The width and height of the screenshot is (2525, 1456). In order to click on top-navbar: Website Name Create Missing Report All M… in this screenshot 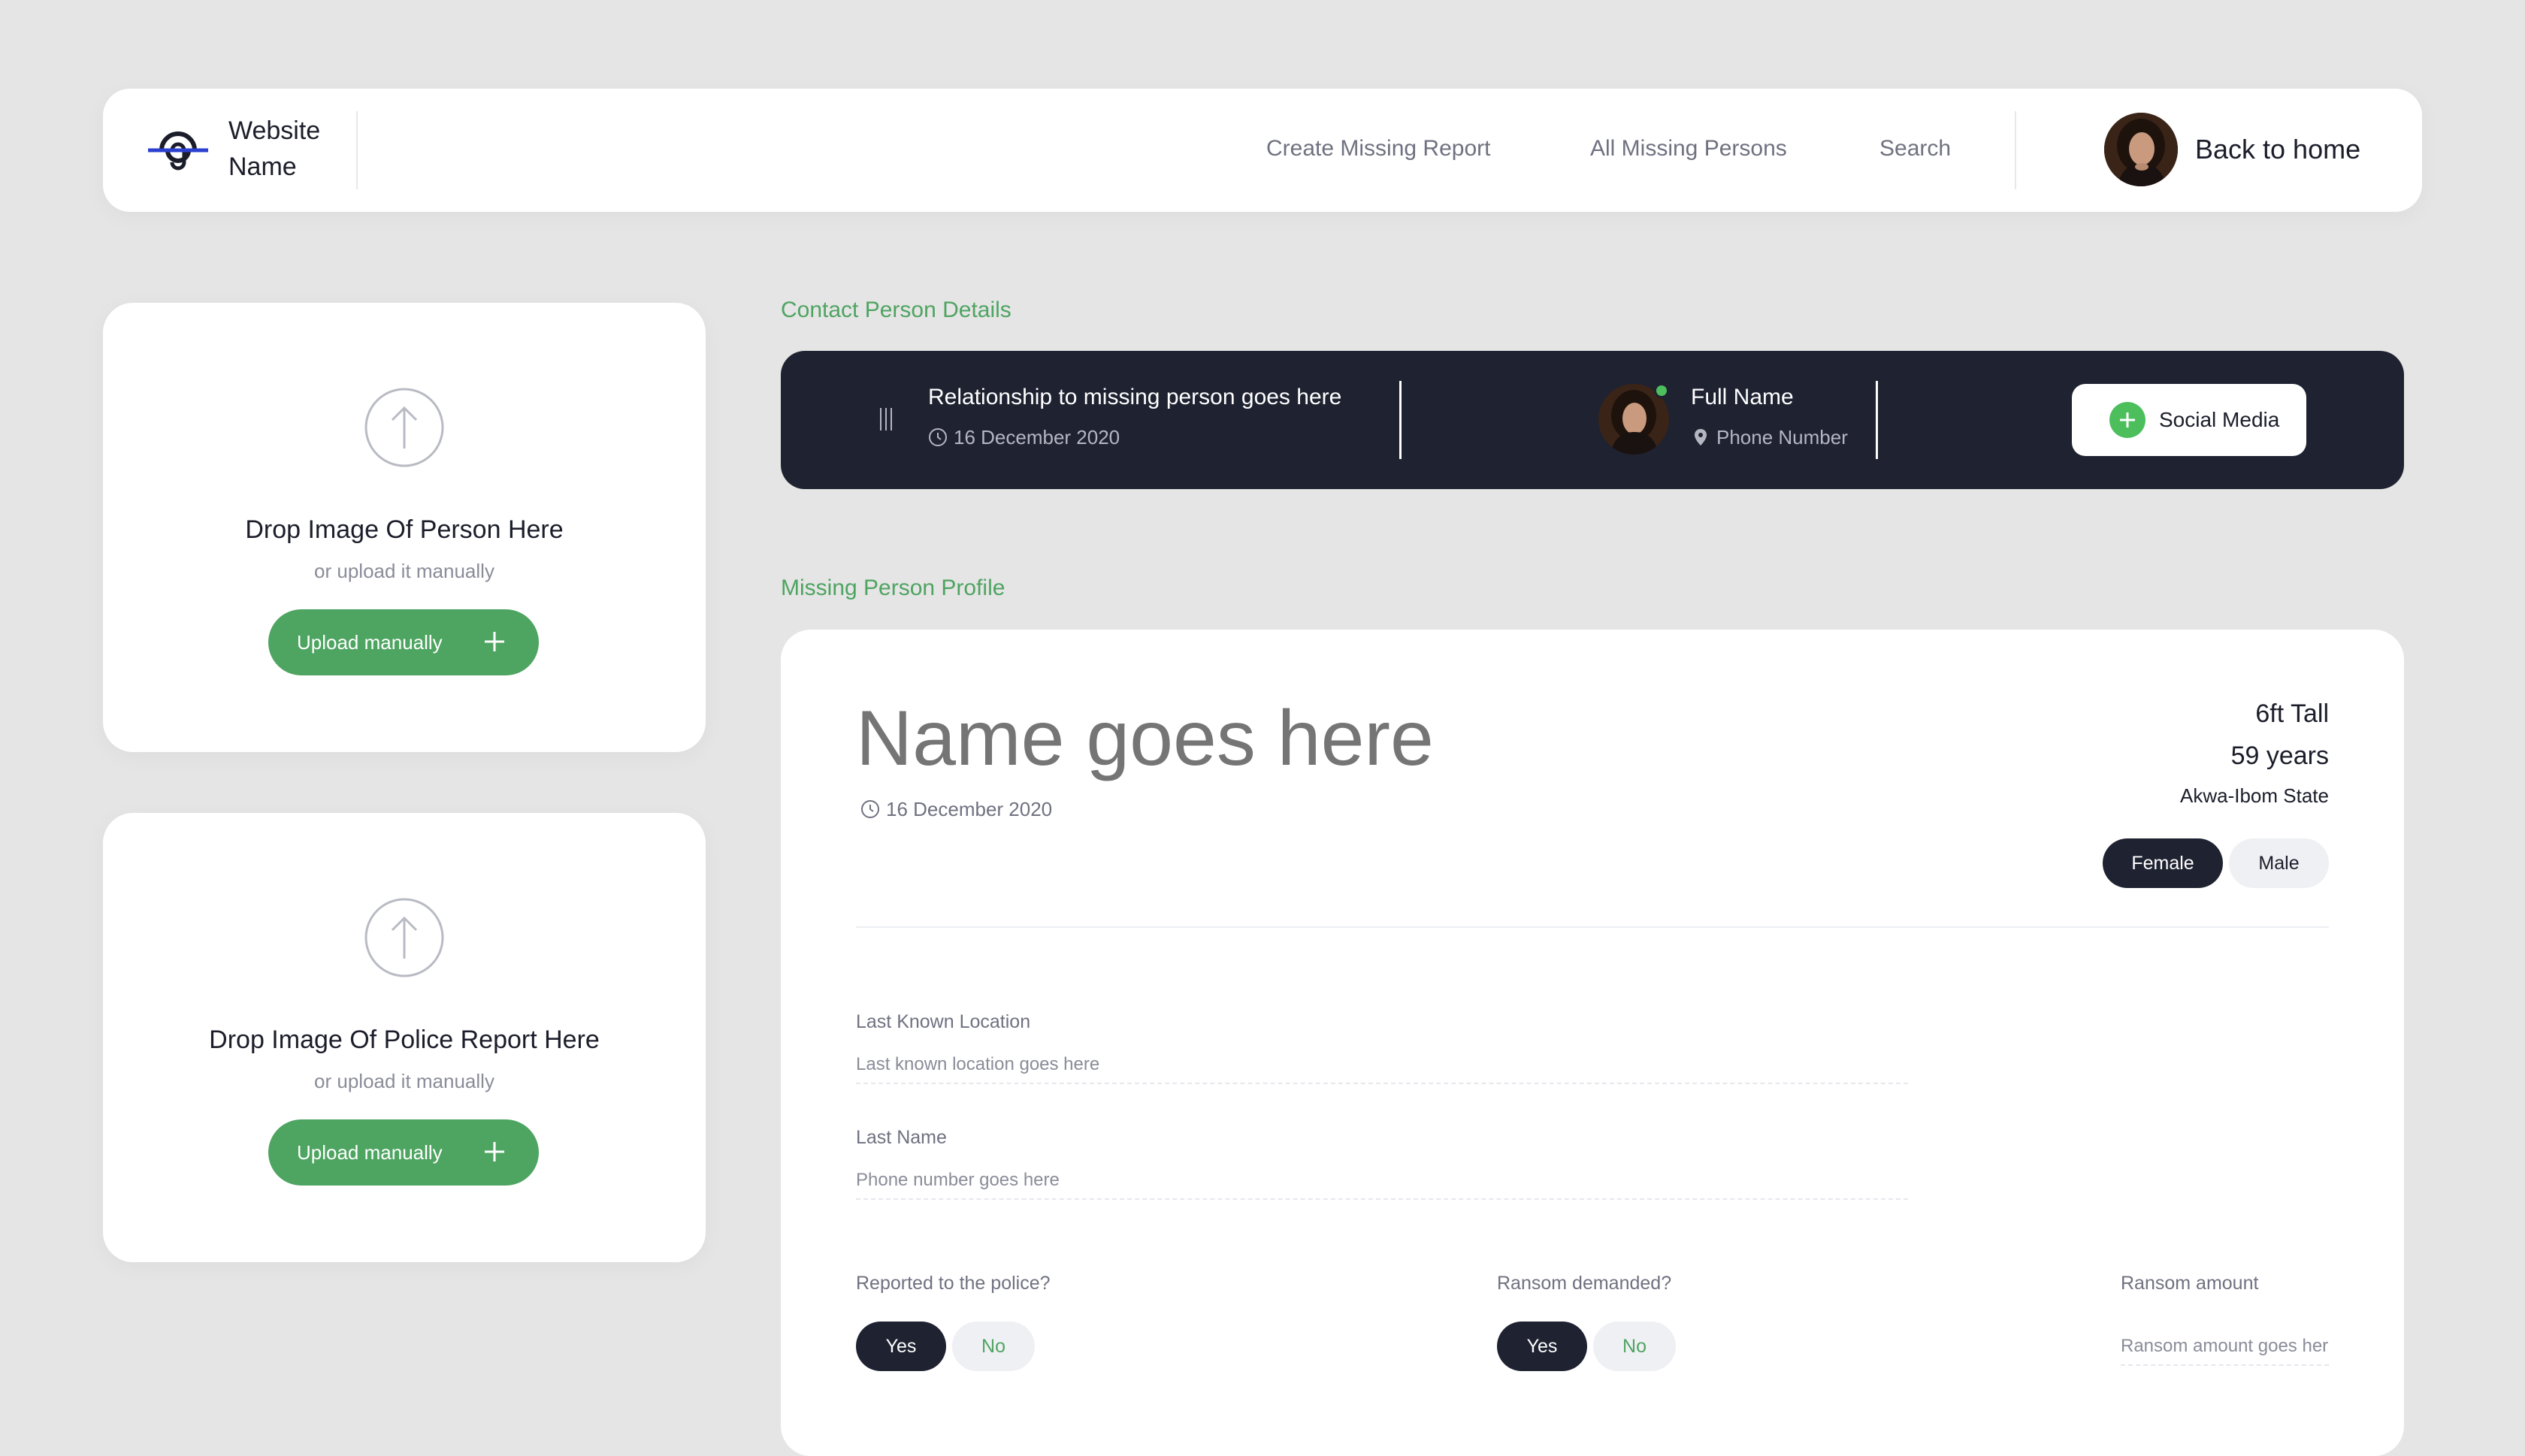, I will do `click(1262, 150)`.